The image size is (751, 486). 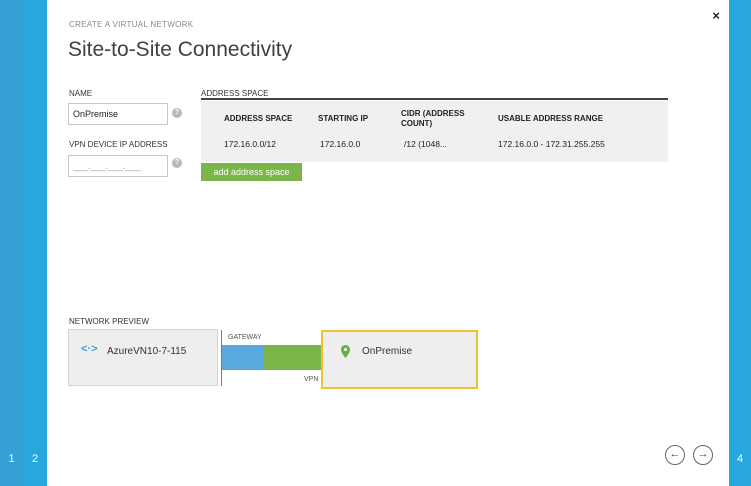 I want to click on col-header-starting-ip: STARTING IP, so click(x=343, y=118).